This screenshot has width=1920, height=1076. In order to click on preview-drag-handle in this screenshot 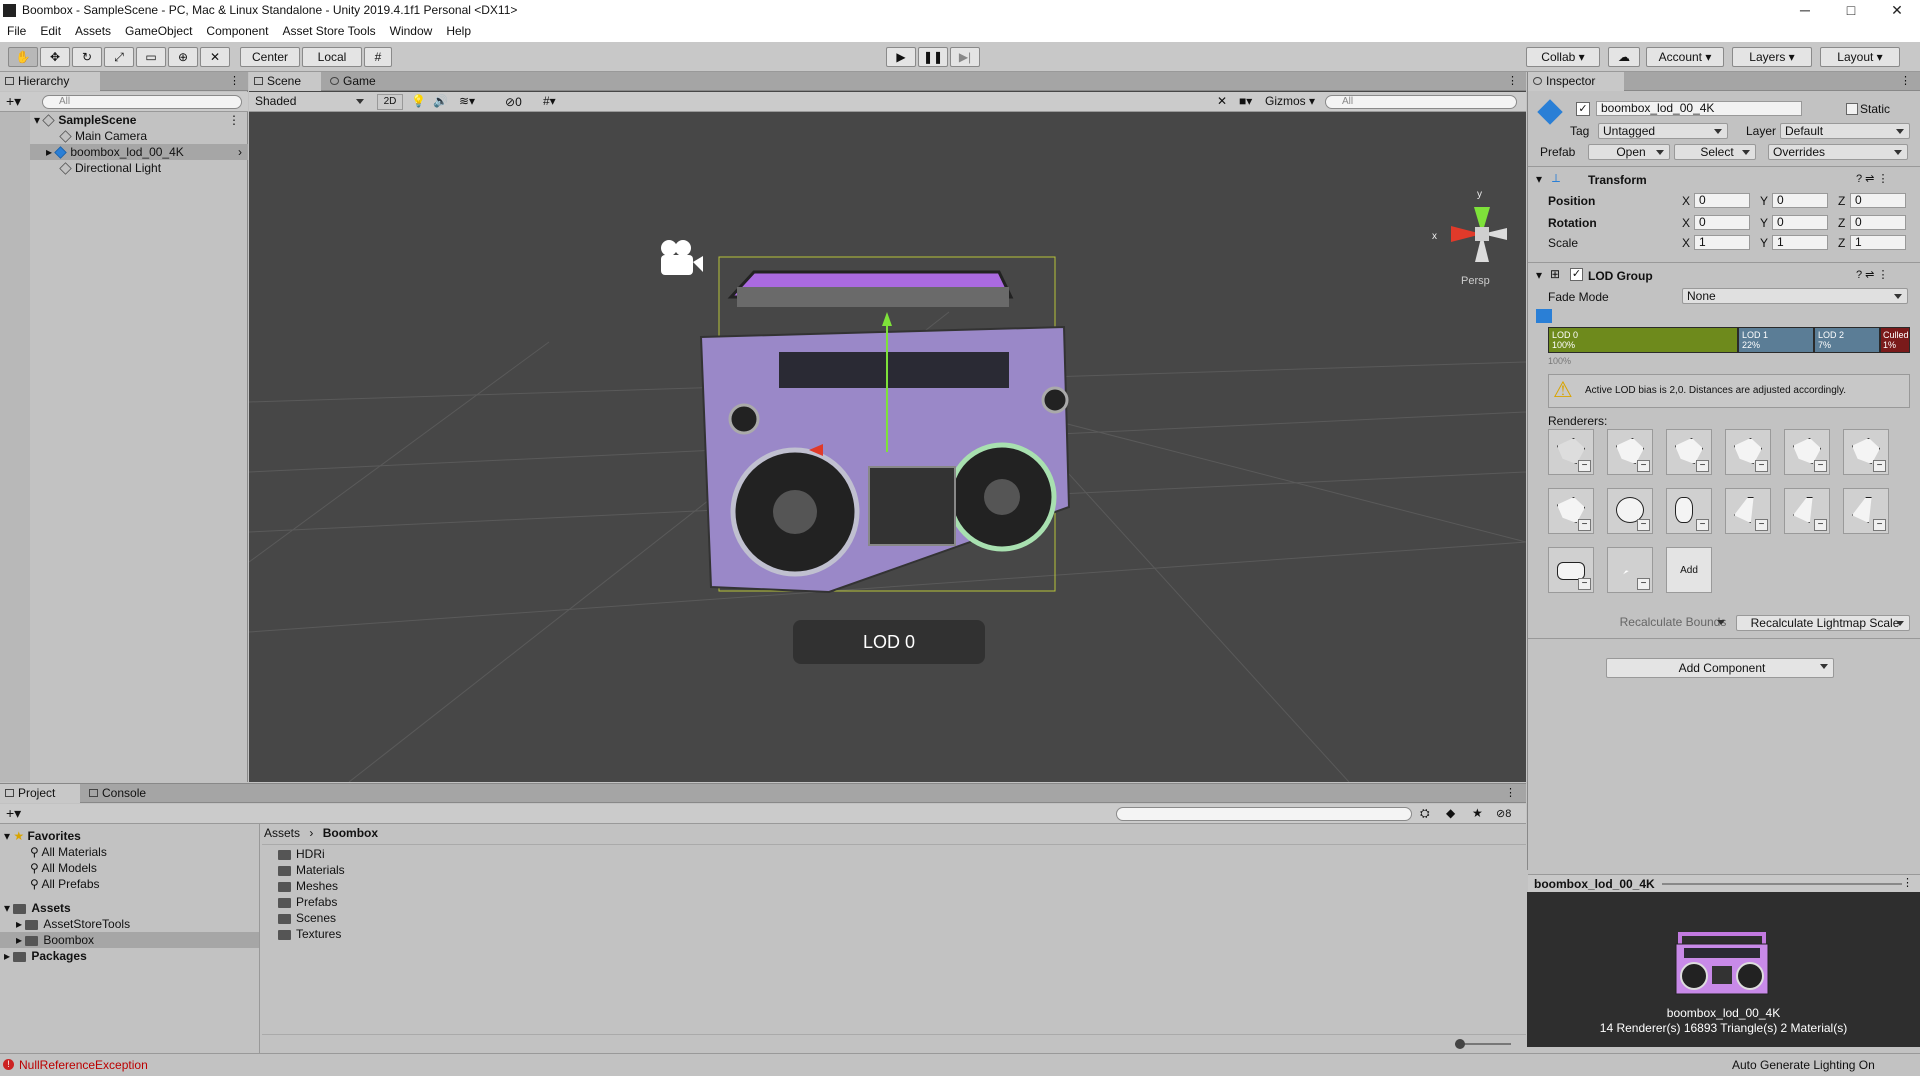, I will do `click(1782, 884)`.